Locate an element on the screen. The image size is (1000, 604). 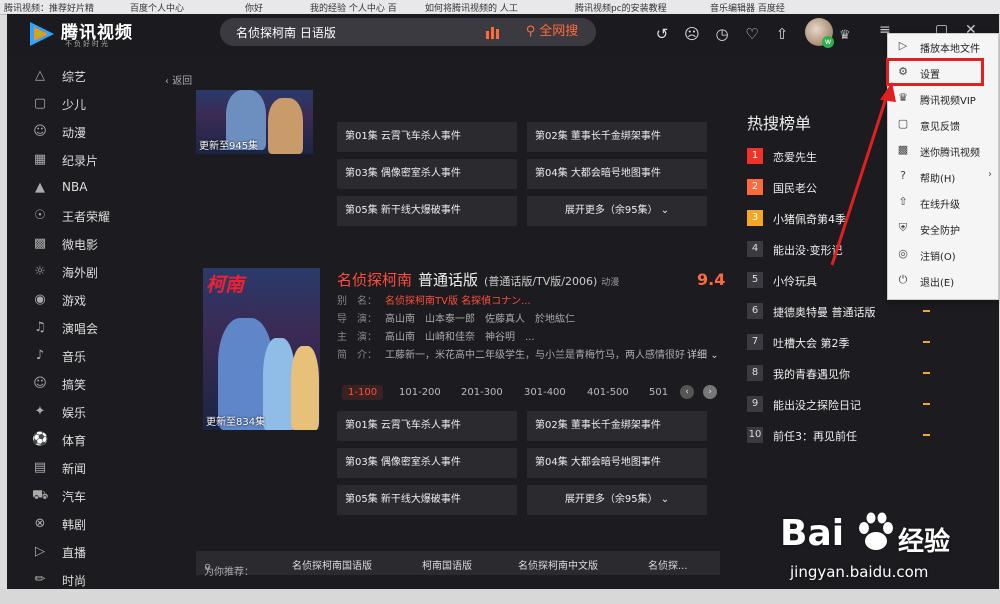
sidebar-item-nba: ▲ NBA is located at coordinates (77, 188).